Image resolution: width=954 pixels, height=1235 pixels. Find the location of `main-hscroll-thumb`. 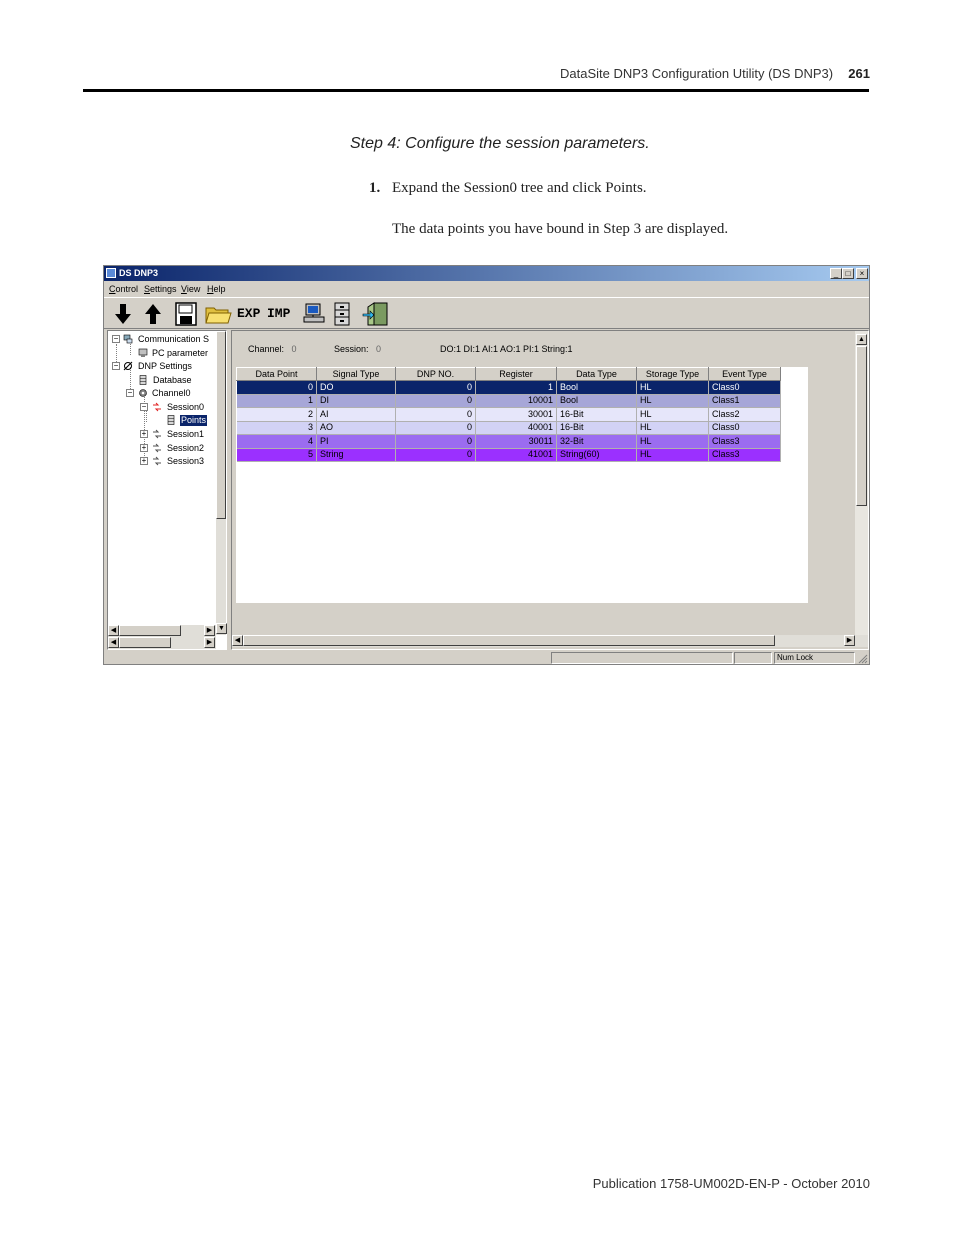

main-hscroll-thumb is located at coordinates (509, 640).